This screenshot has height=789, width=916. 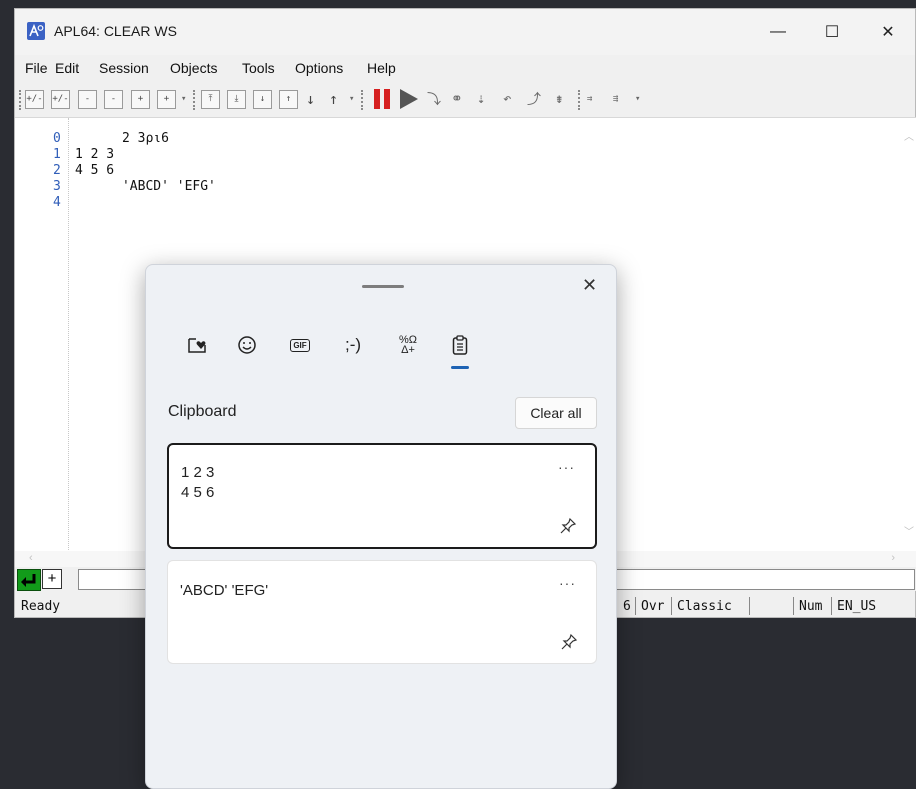 I want to click on toolbar-button-expand-curr: +/-, so click(x=60, y=99).